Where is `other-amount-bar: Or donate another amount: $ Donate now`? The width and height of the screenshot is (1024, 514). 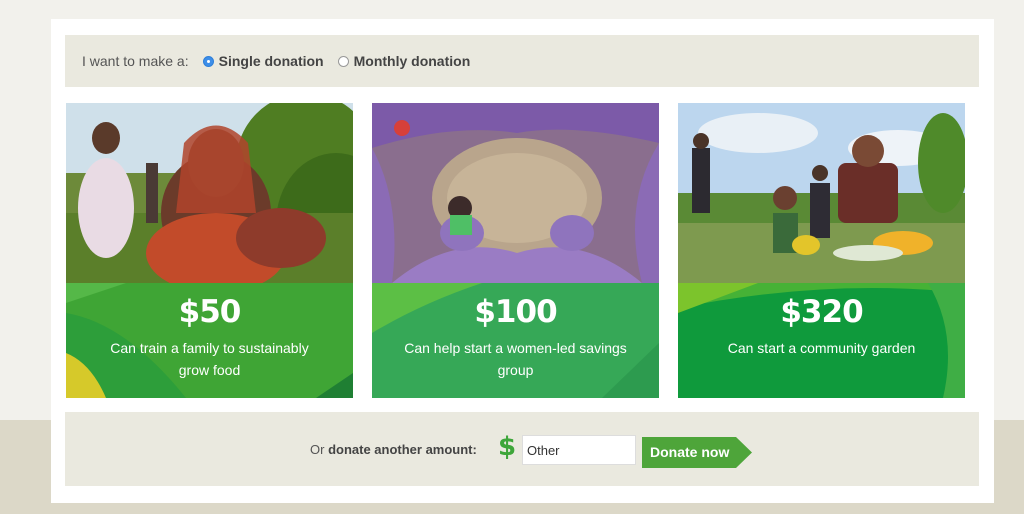 other-amount-bar: Or donate another amount: $ Donate now is located at coordinates (522, 449).